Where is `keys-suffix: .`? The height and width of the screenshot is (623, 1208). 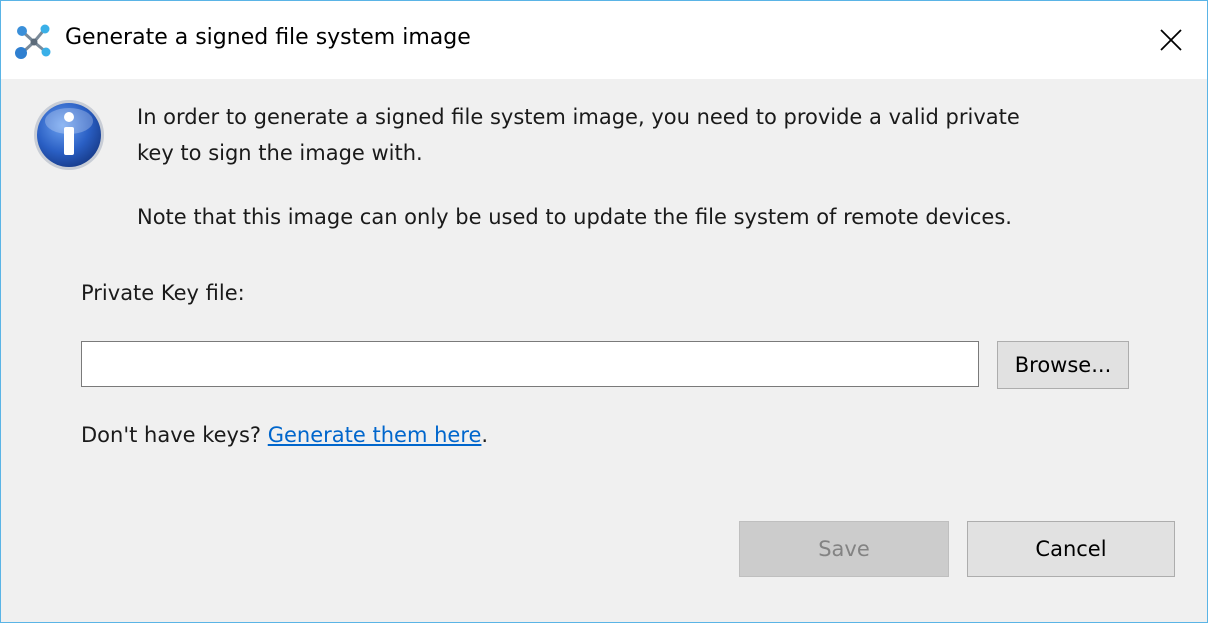
keys-suffix: . is located at coordinates (485, 435).